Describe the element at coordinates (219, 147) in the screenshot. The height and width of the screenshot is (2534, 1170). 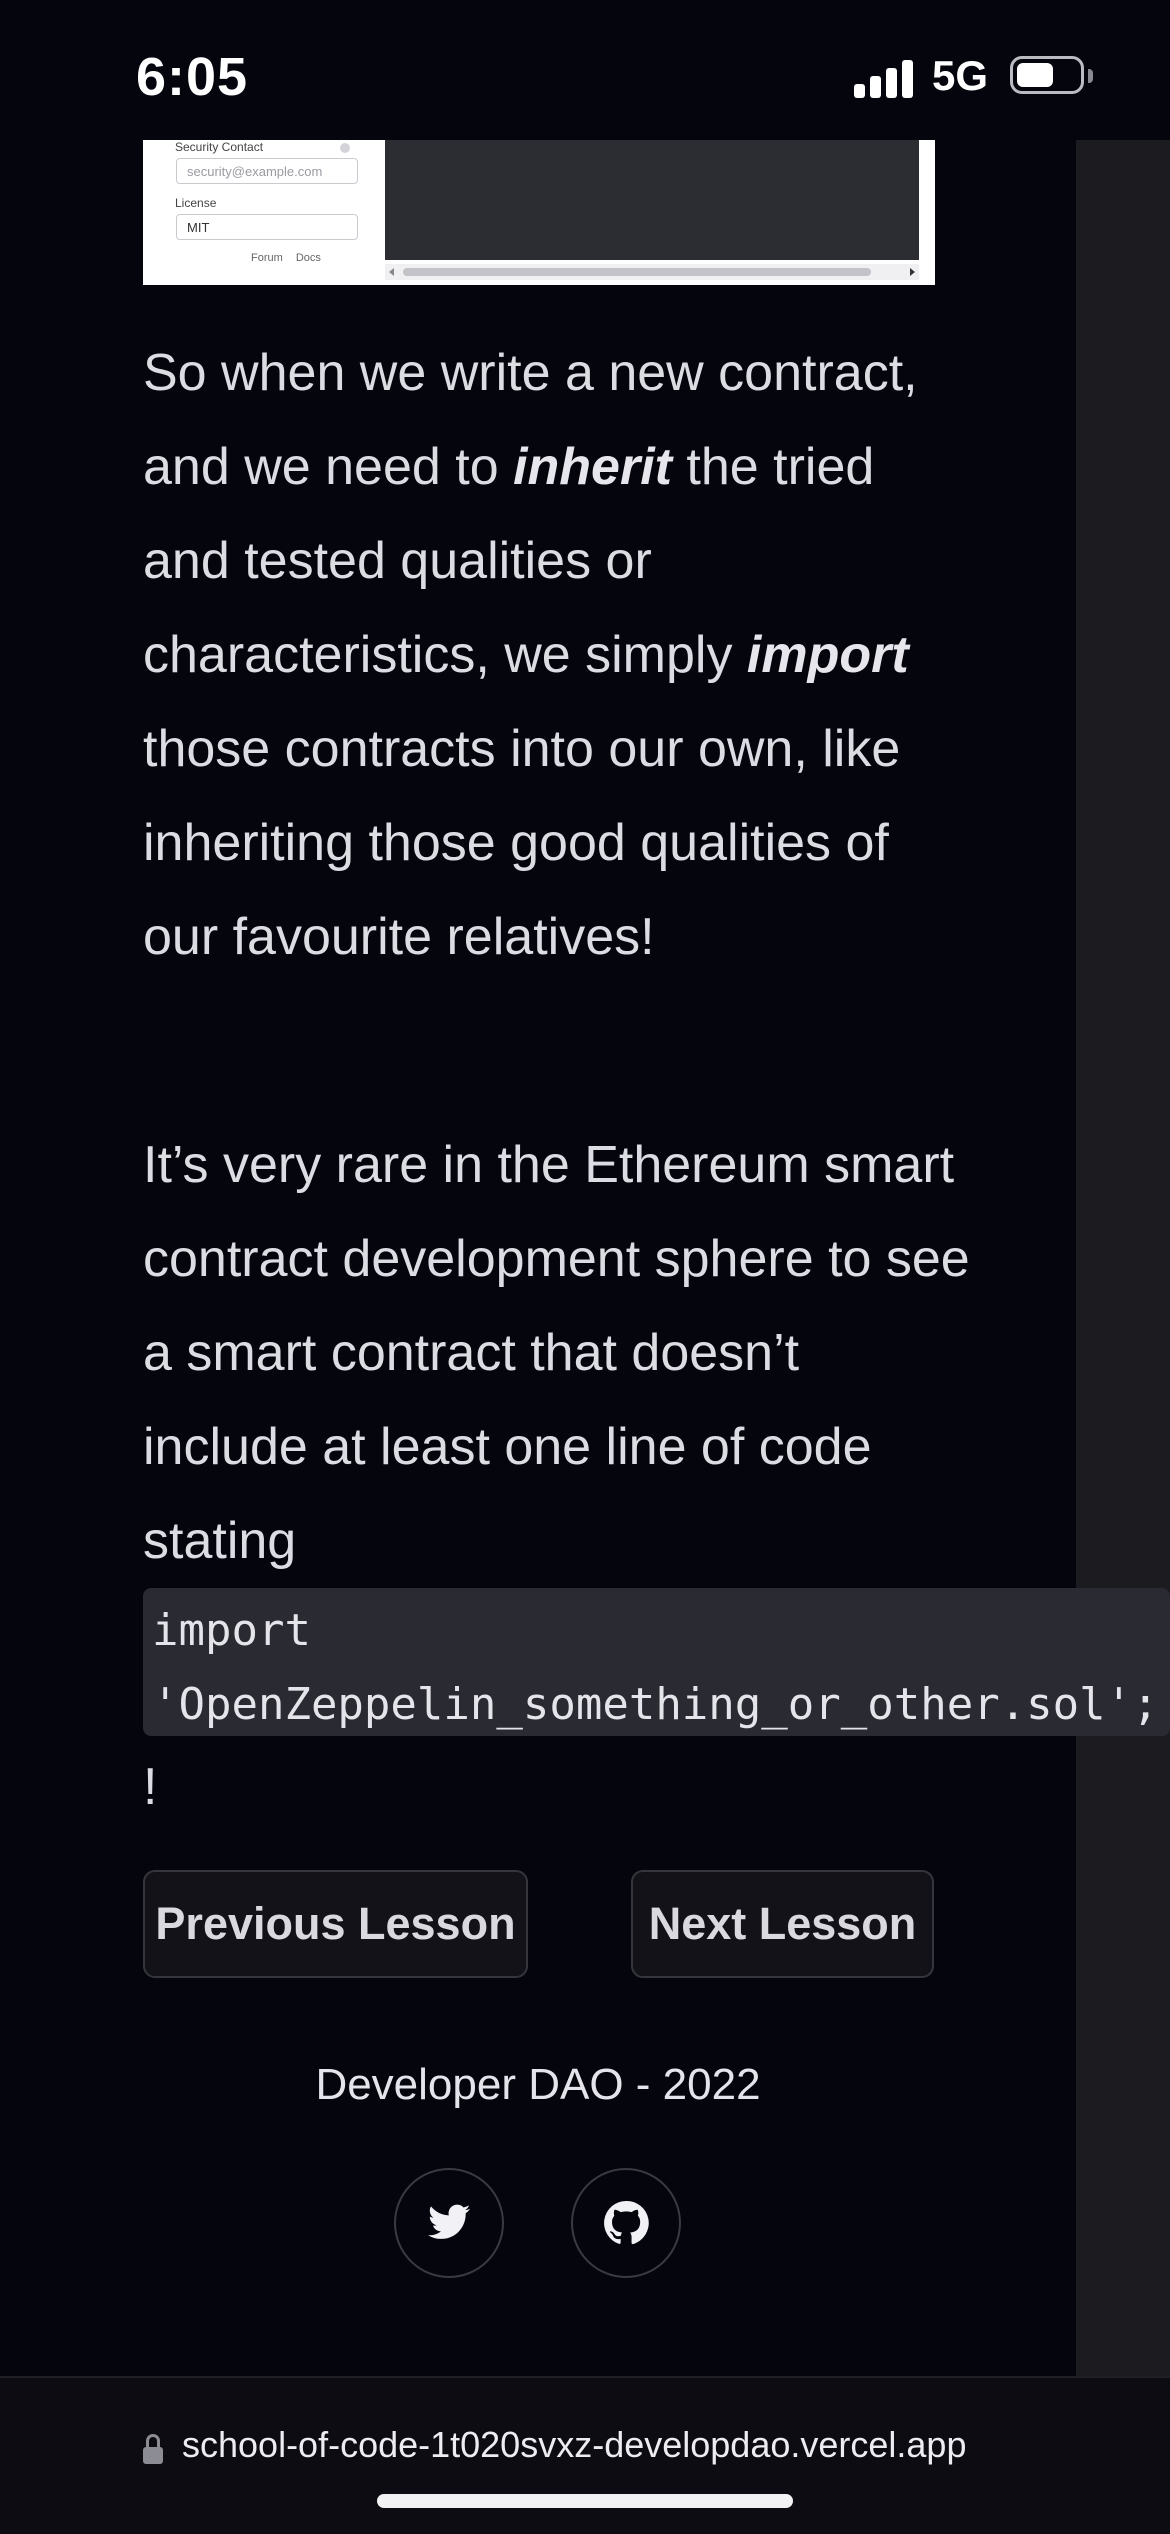
I see `security-contact-label: Security Contact` at that location.